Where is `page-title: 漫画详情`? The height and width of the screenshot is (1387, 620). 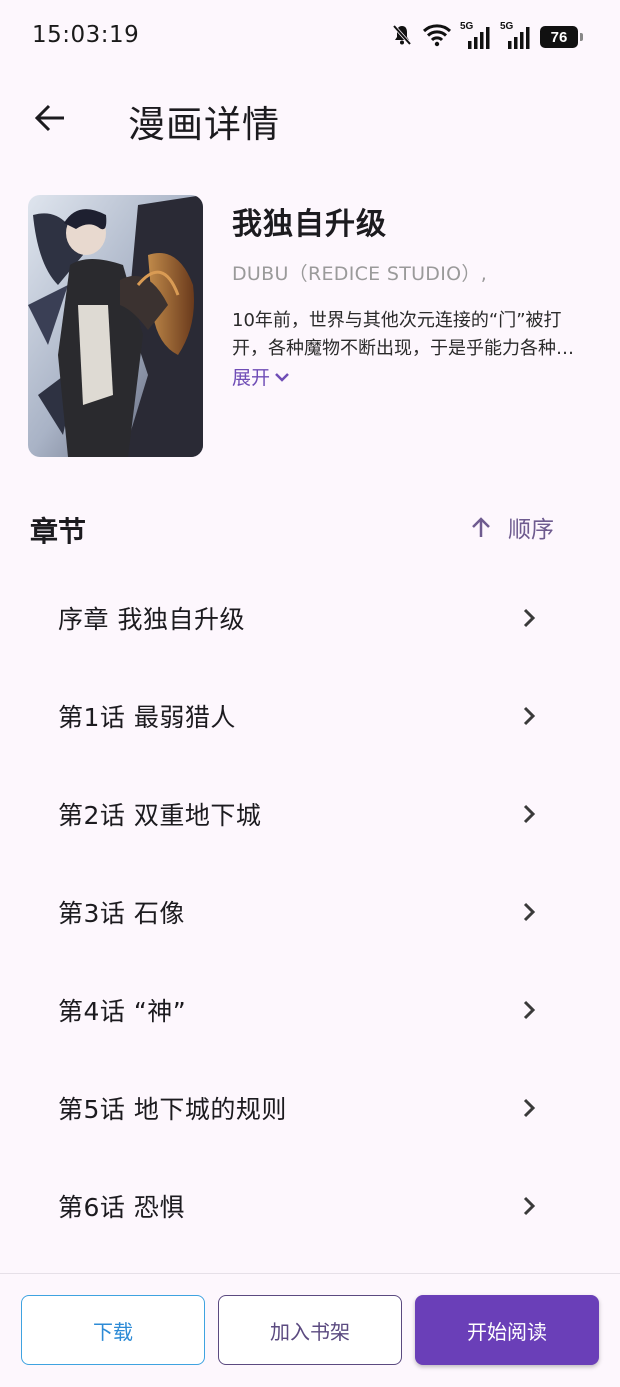
page-title: 漫画详情 is located at coordinates (204, 124).